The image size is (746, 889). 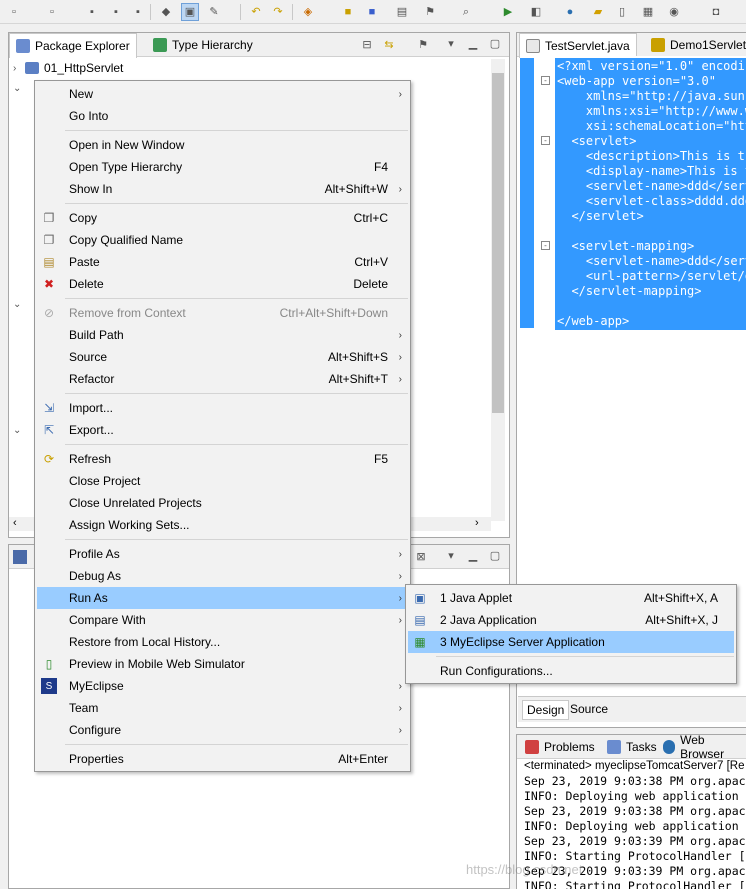 I want to click on type-hierarchy-icon, so click(x=160, y=45).